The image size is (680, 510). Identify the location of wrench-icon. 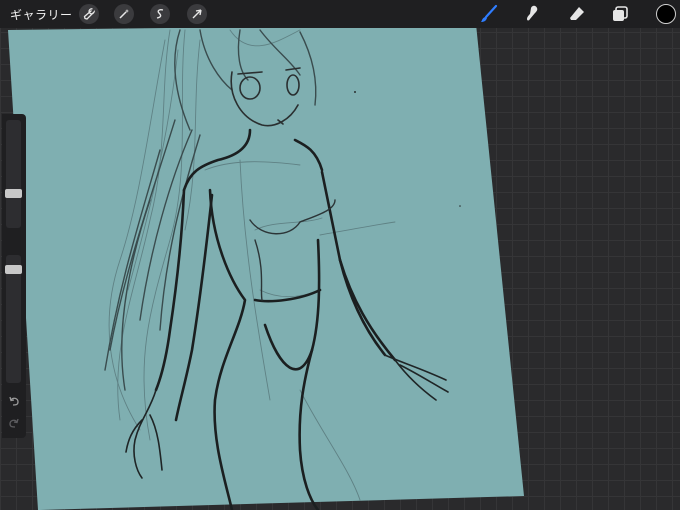
(89, 14).